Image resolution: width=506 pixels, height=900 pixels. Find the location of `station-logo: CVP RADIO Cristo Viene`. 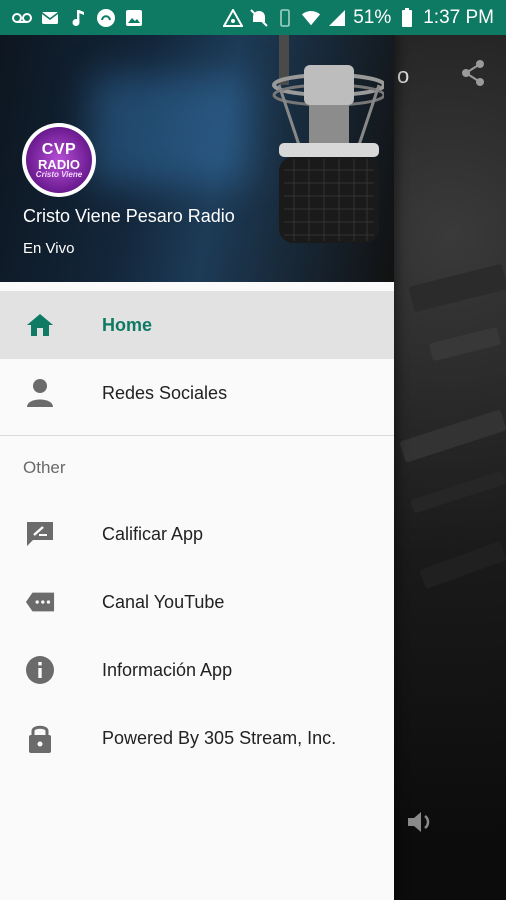

station-logo: CVP RADIO Cristo Viene is located at coordinates (59, 160).